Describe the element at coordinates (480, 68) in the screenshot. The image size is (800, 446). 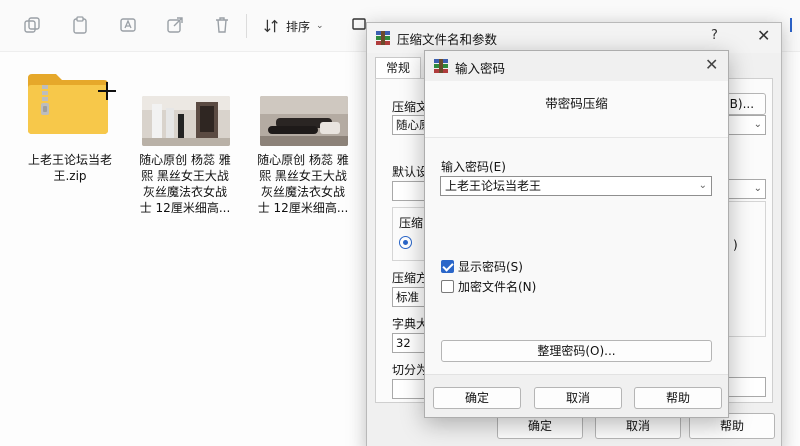
I see `password-dialog-title: 输入密码` at that location.